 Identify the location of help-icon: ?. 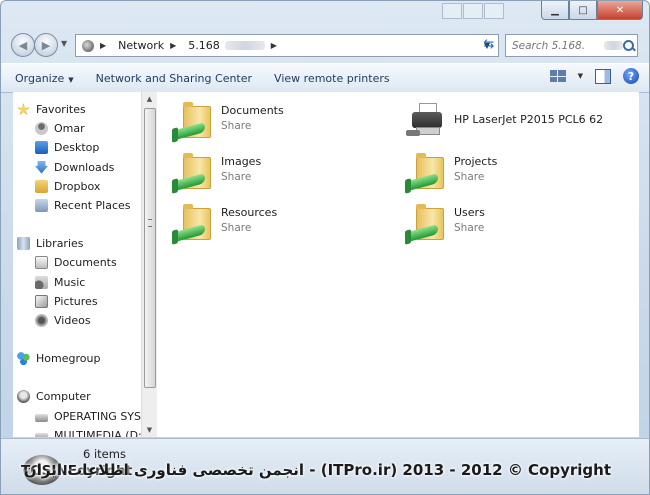
(631, 76).